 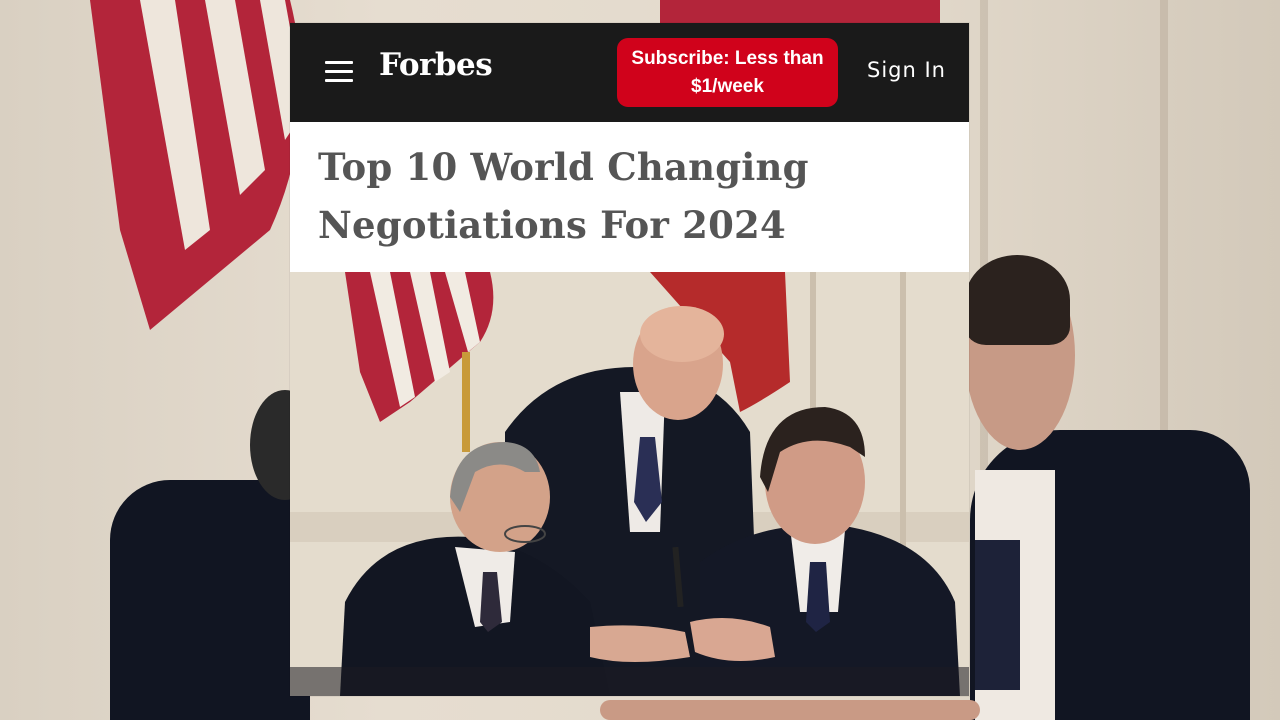 What do you see at coordinates (629, 681) in the screenshot?
I see `photo-table-edge` at bounding box center [629, 681].